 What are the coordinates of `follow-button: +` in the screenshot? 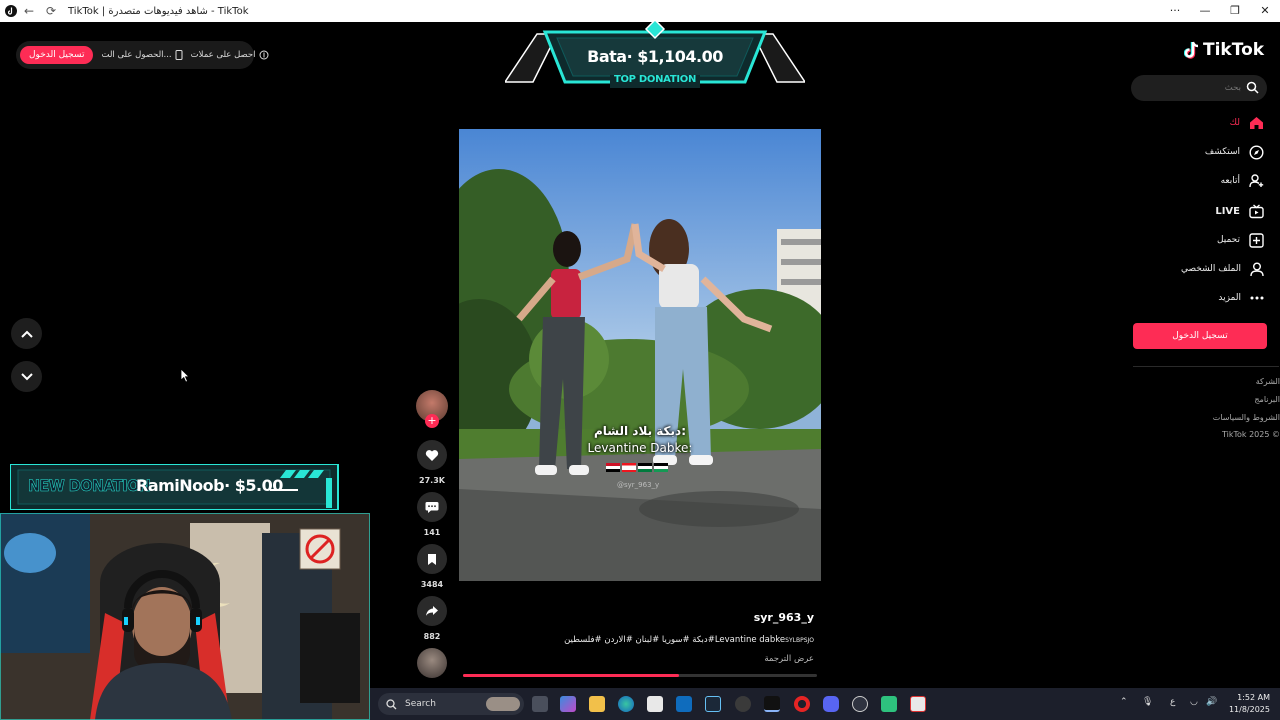 It's located at (432, 421).